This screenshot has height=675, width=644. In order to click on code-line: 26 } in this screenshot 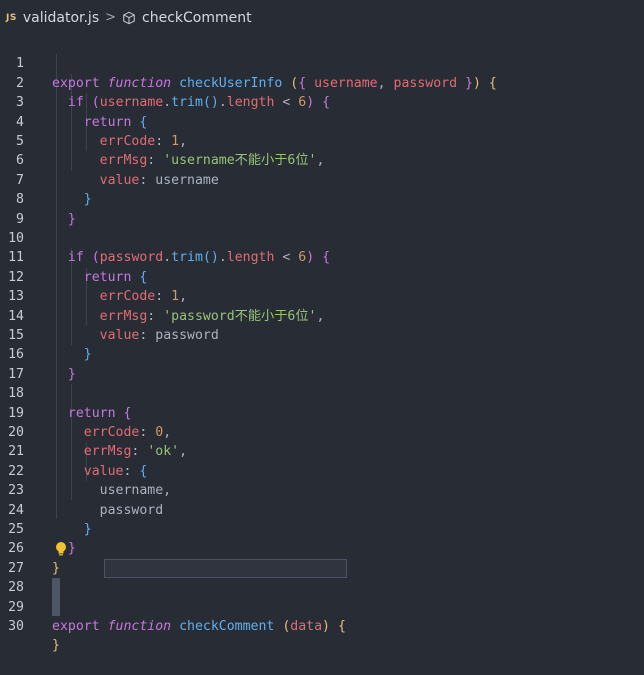, I will do `click(322, 547)`.